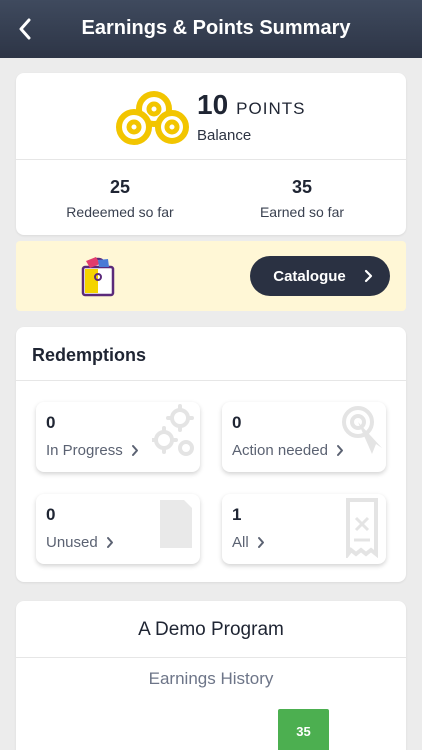  I want to click on page-title: Earnings & Points Summary, so click(216, 28).